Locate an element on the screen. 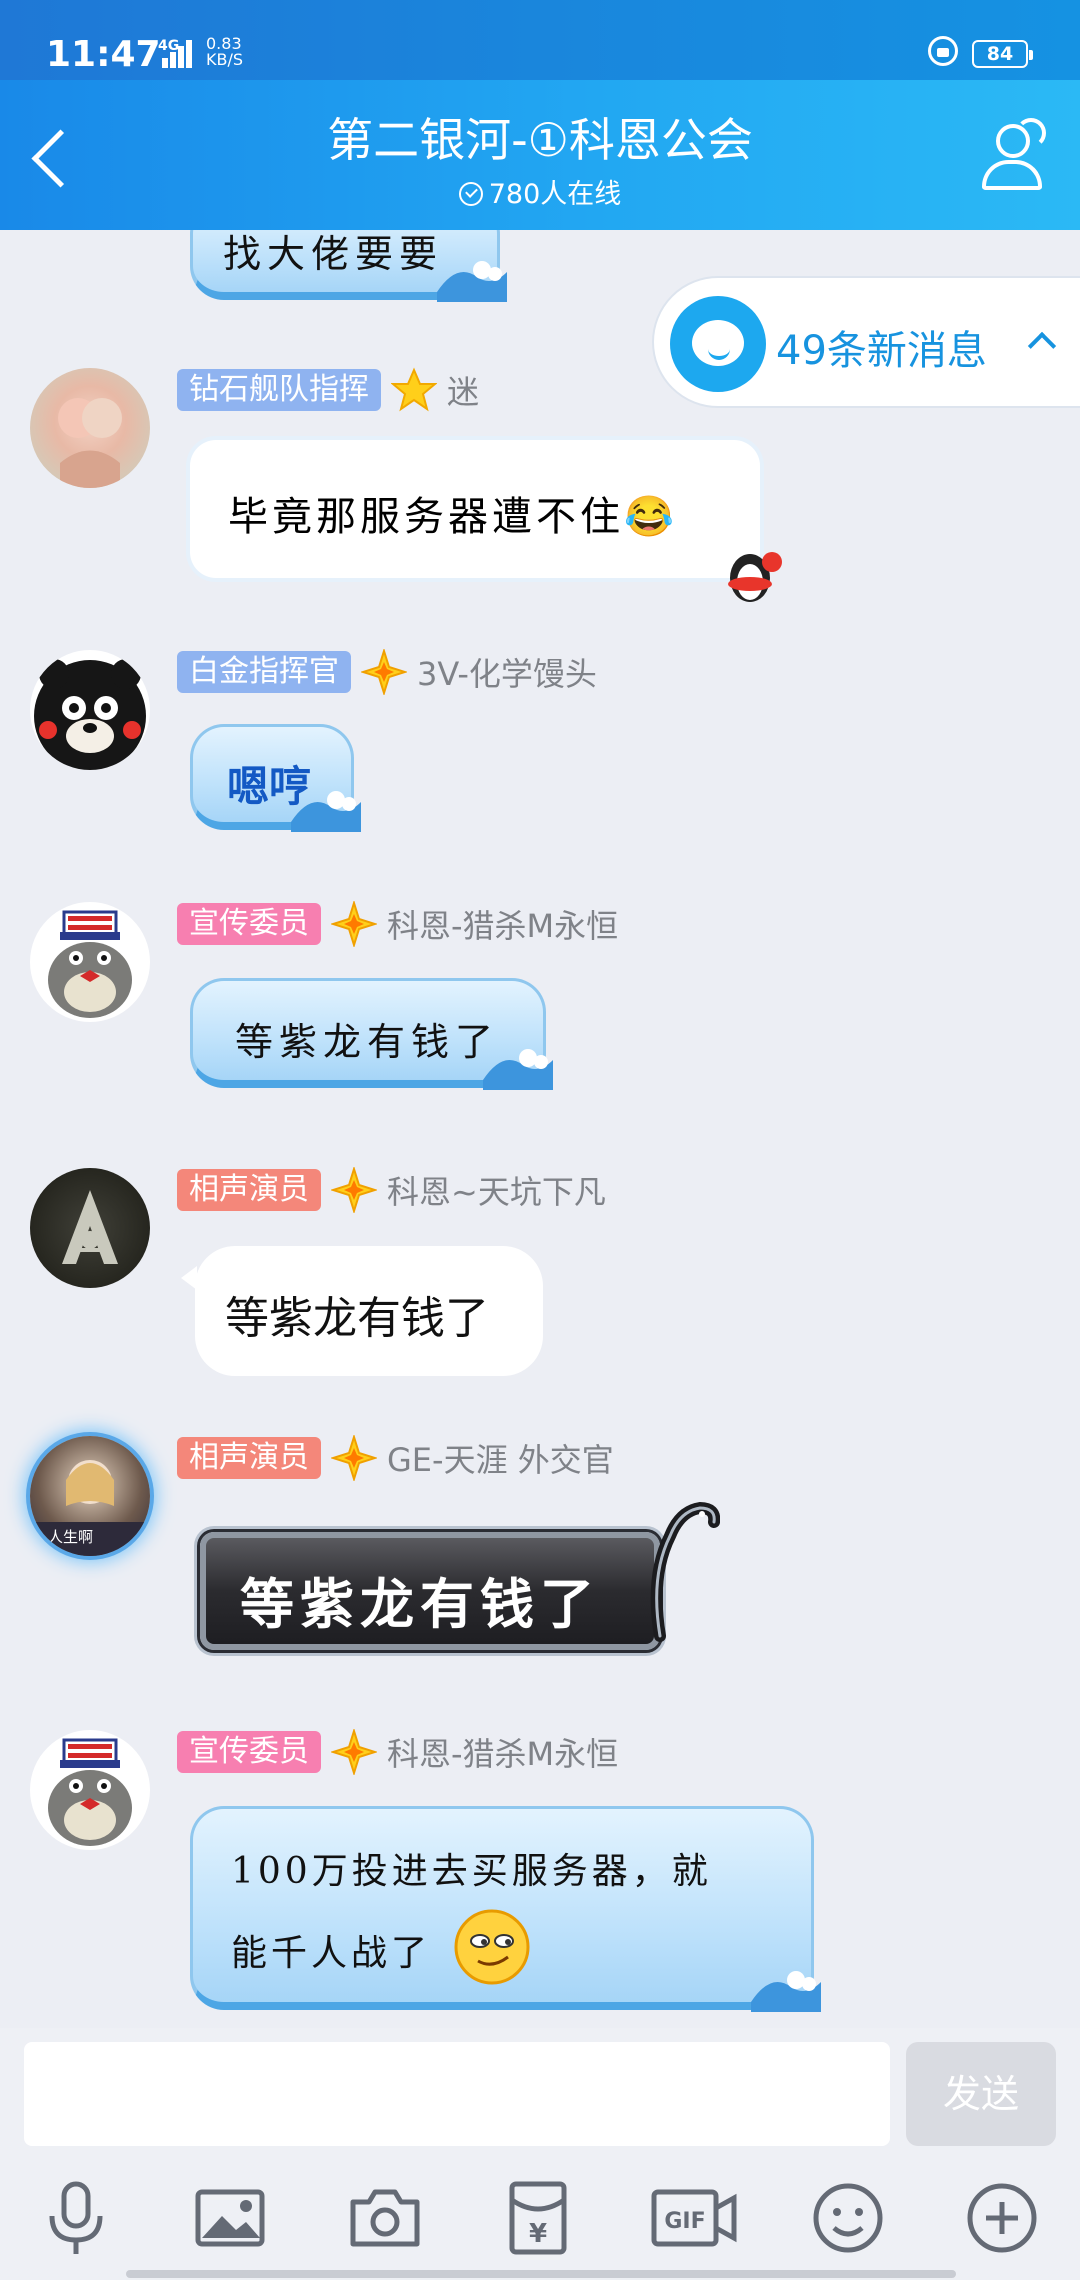 Image resolution: width=1080 pixels, height=2280 pixels. message-bubble: 100万投进去买服务器，就 能千人战了 is located at coordinates (505, 1909).